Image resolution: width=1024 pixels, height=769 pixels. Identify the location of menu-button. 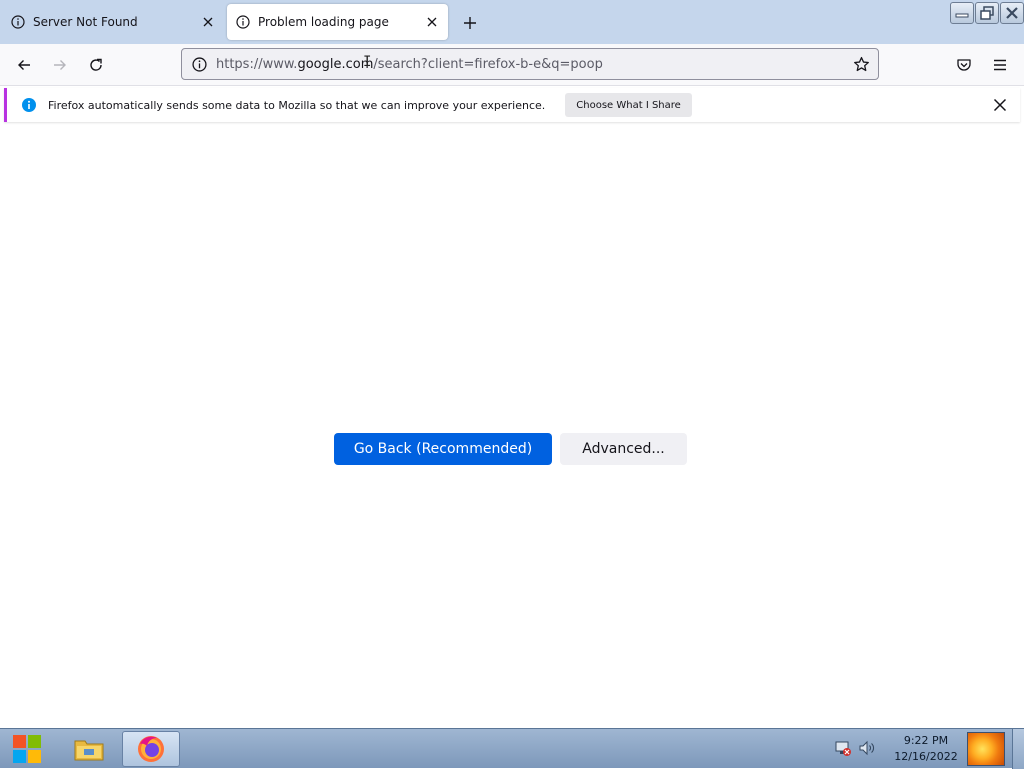
(1000, 65).